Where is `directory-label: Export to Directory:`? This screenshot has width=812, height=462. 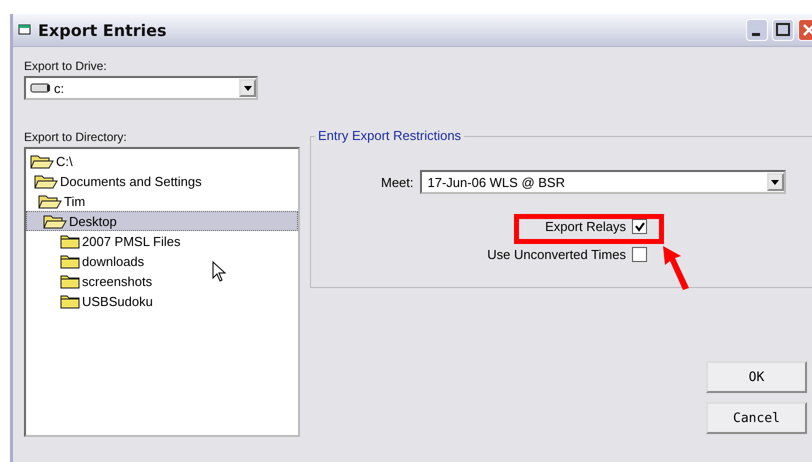 directory-label: Export to Directory: is located at coordinates (76, 137).